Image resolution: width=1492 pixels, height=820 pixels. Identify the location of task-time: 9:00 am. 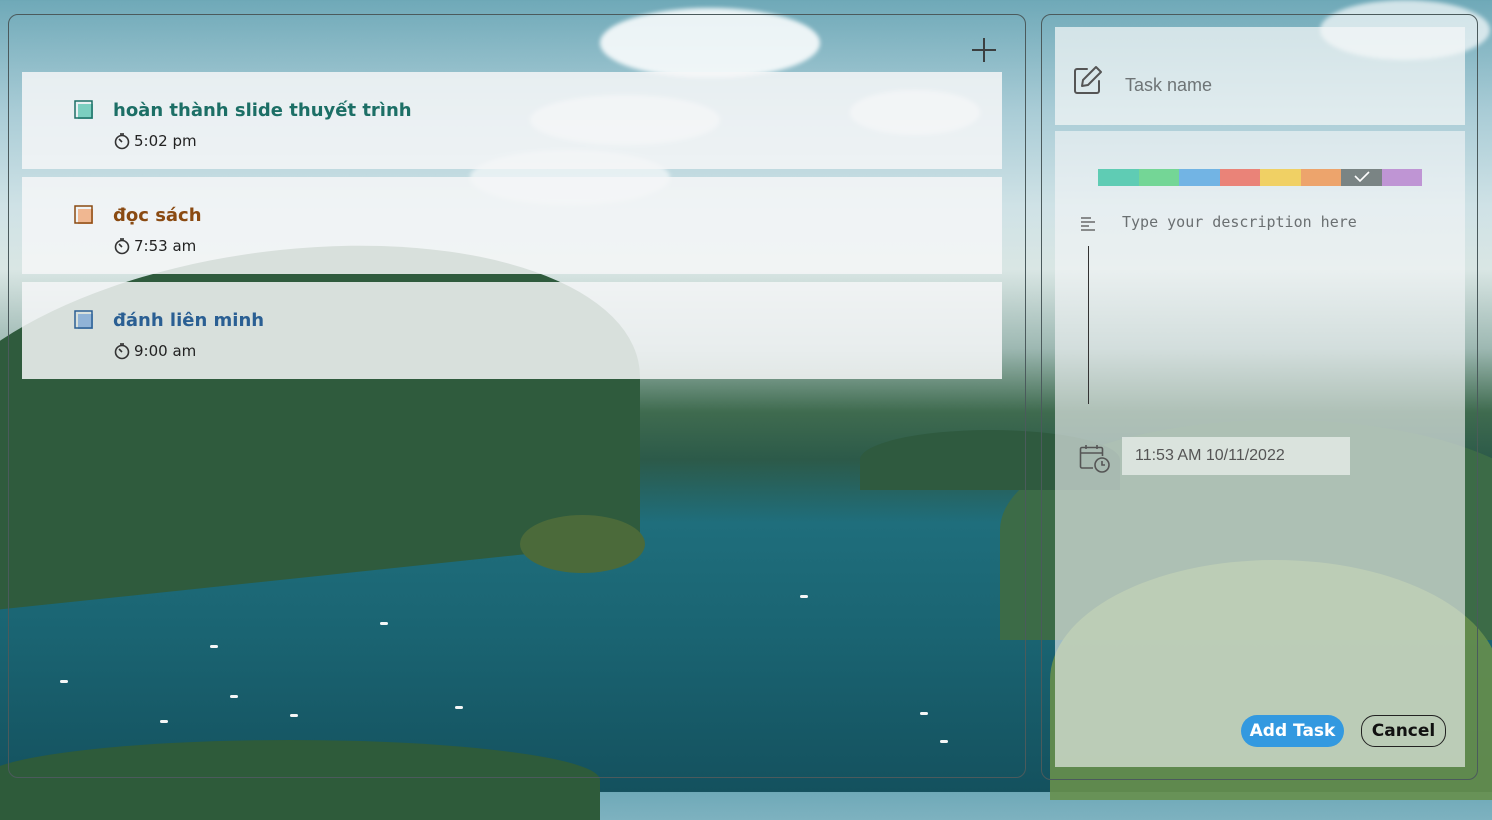
(154, 351).